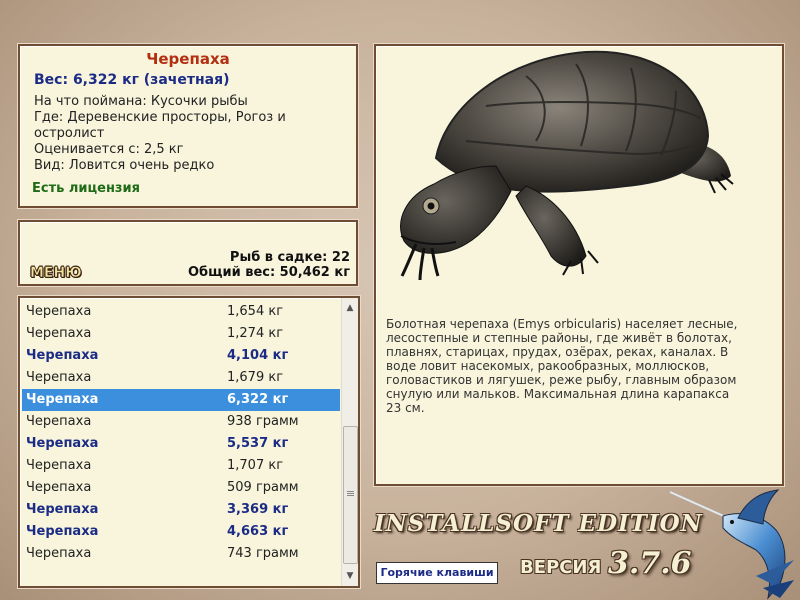 The width and height of the screenshot is (800, 600). Describe the element at coordinates (561, 567) in the screenshot. I see `version-label: ВЕРСИЯ` at that location.